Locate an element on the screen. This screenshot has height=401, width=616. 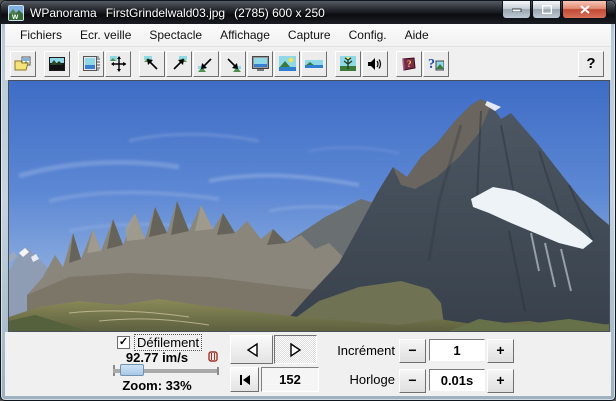
sound-icon is located at coordinates (375, 63).